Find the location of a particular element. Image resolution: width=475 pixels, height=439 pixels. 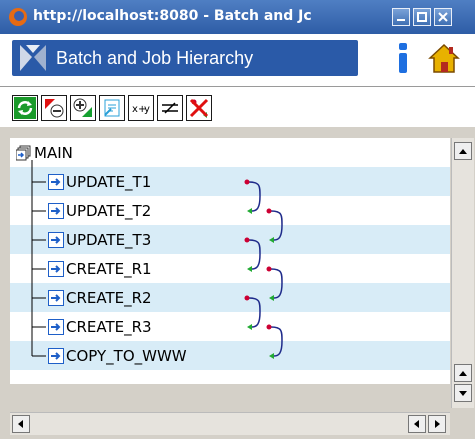

job-label: COPY_TO_WWW is located at coordinates (126, 356).